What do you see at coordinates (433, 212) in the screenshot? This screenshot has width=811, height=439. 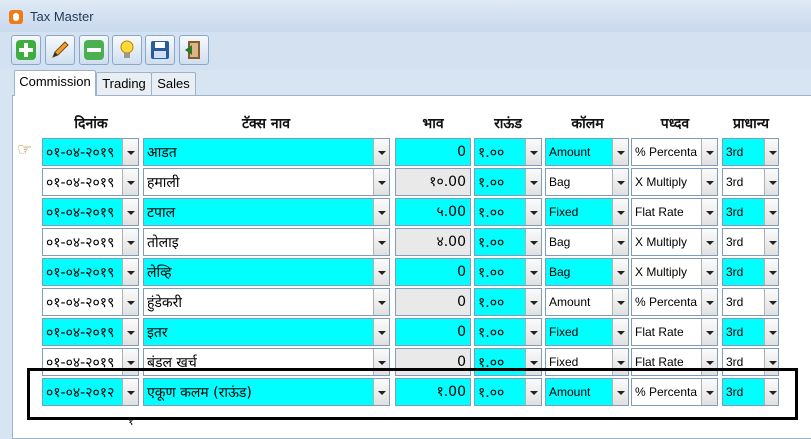 I see `rate-field: ५.00` at bounding box center [433, 212].